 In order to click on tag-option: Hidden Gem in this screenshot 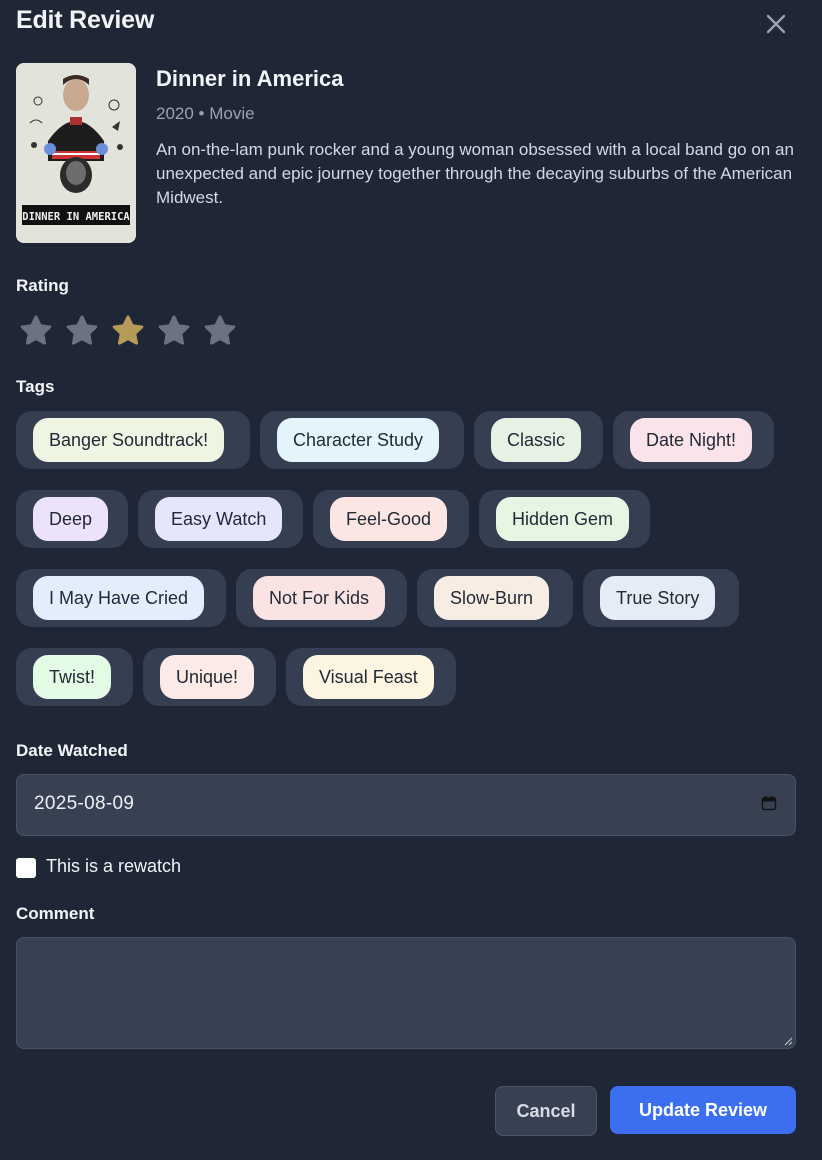, I will do `click(564, 519)`.